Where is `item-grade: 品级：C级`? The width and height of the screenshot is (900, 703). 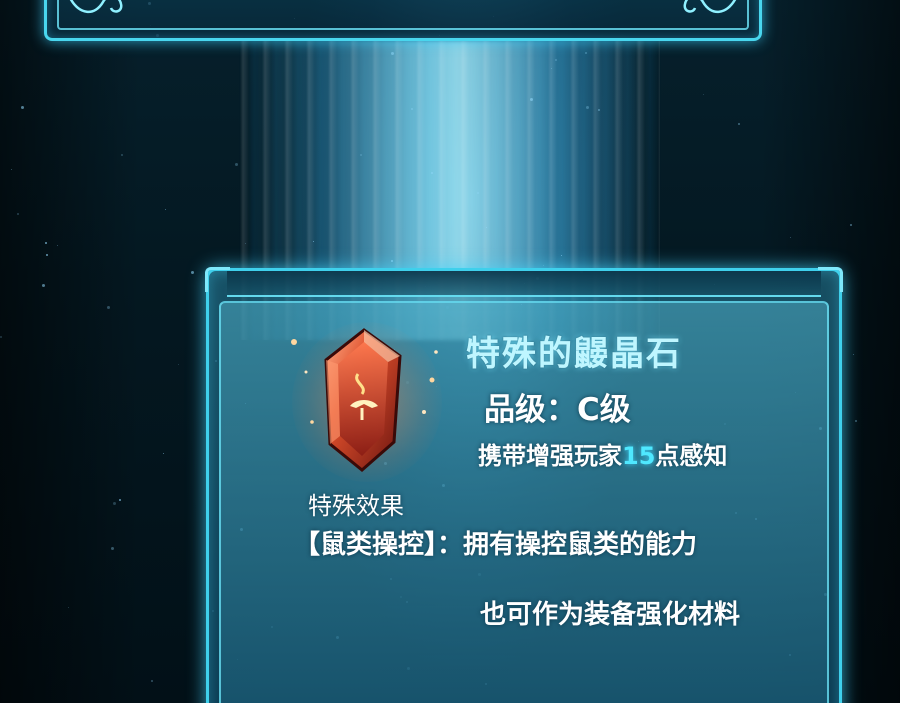
item-grade: 品级：C级 is located at coordinates (557, 410).